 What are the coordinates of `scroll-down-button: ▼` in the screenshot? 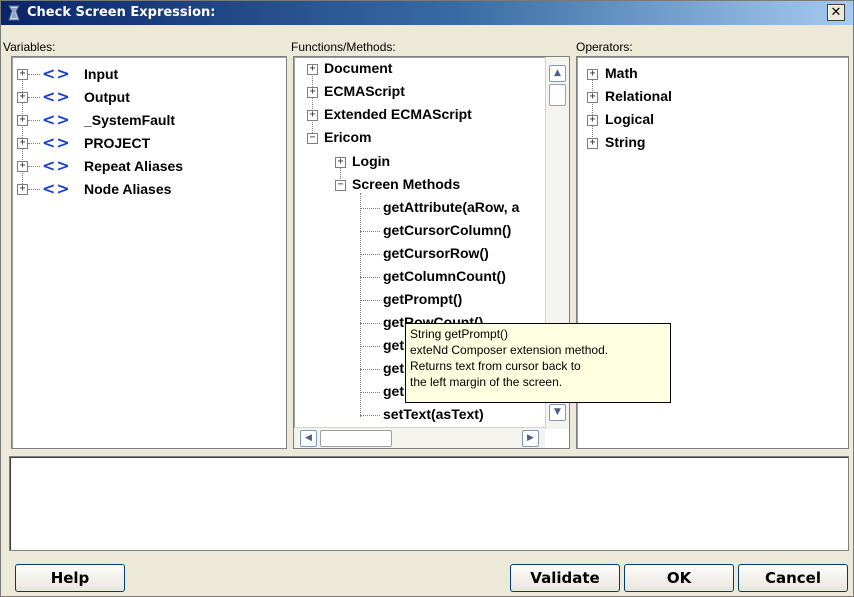 It's located at (557, 412).